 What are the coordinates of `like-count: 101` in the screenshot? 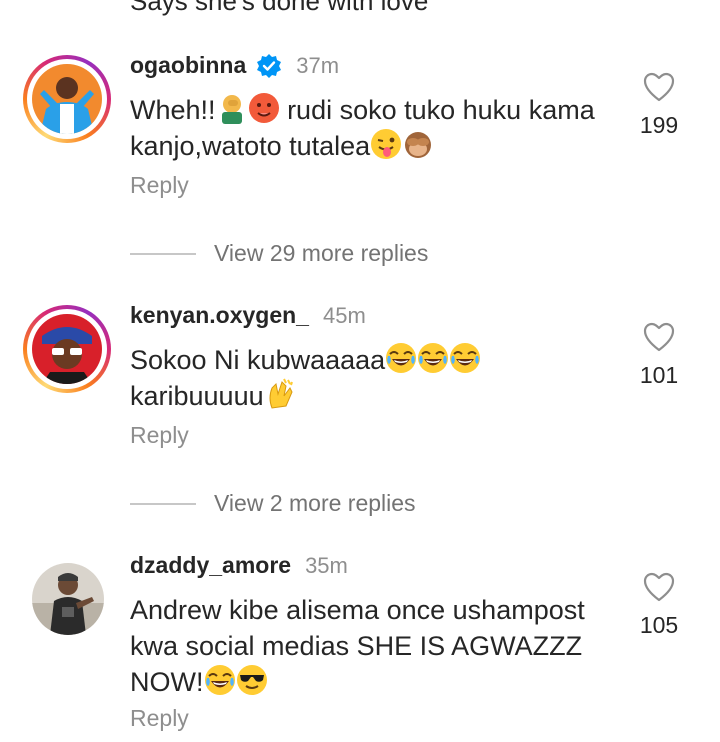 It's located at (659, 375).